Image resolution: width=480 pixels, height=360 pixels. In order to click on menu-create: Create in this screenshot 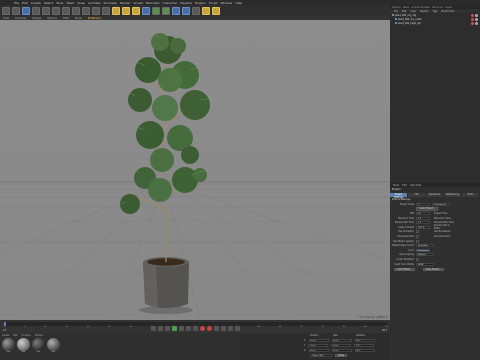, I will do `click(36, 3)`.